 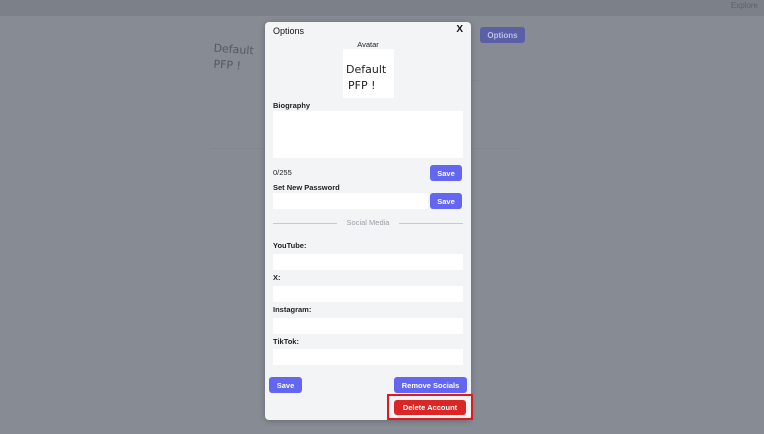 I want to click on highlight-box, so click(x=430, y=407).